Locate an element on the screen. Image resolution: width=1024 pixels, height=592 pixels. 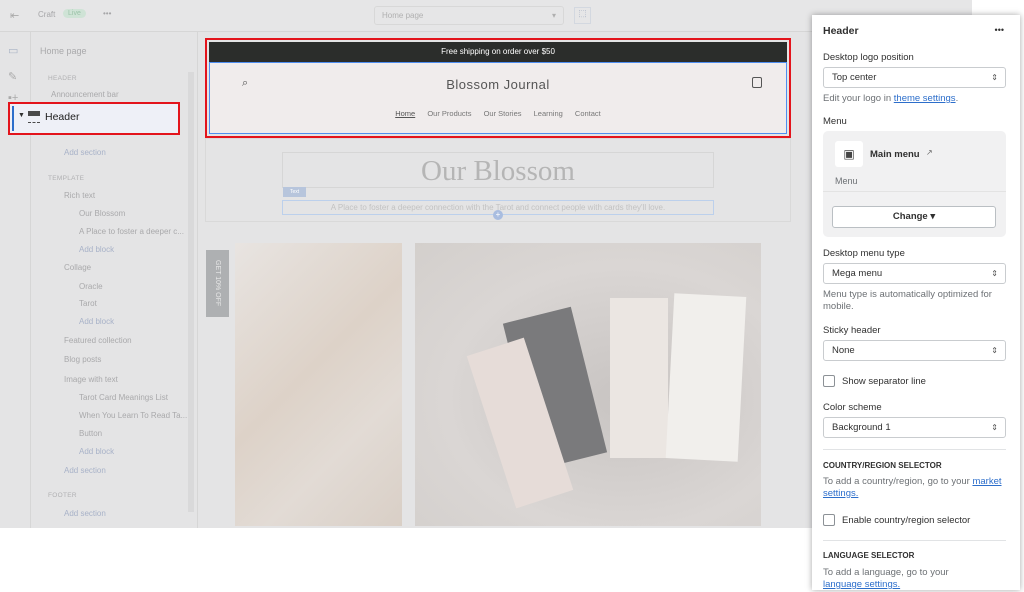
heading-block: Our Blossom is located at coordinates (498, 170).